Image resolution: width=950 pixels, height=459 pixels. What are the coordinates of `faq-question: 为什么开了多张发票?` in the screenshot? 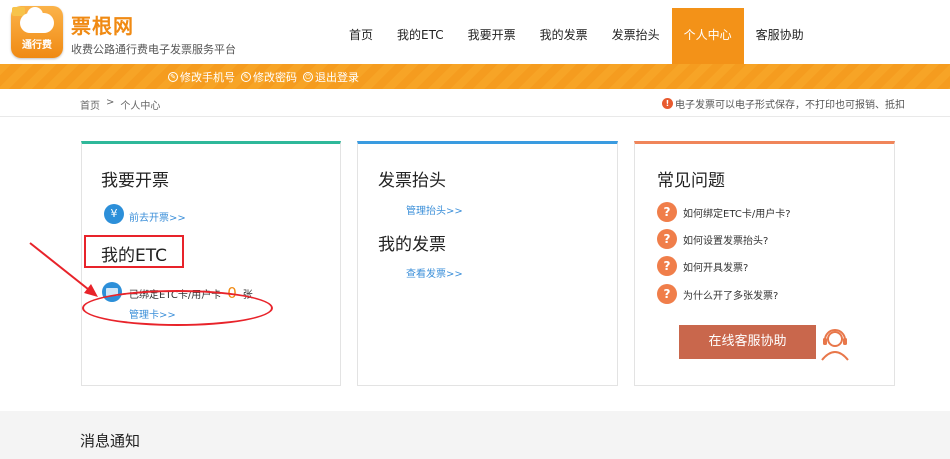 It's located at (731, 296).